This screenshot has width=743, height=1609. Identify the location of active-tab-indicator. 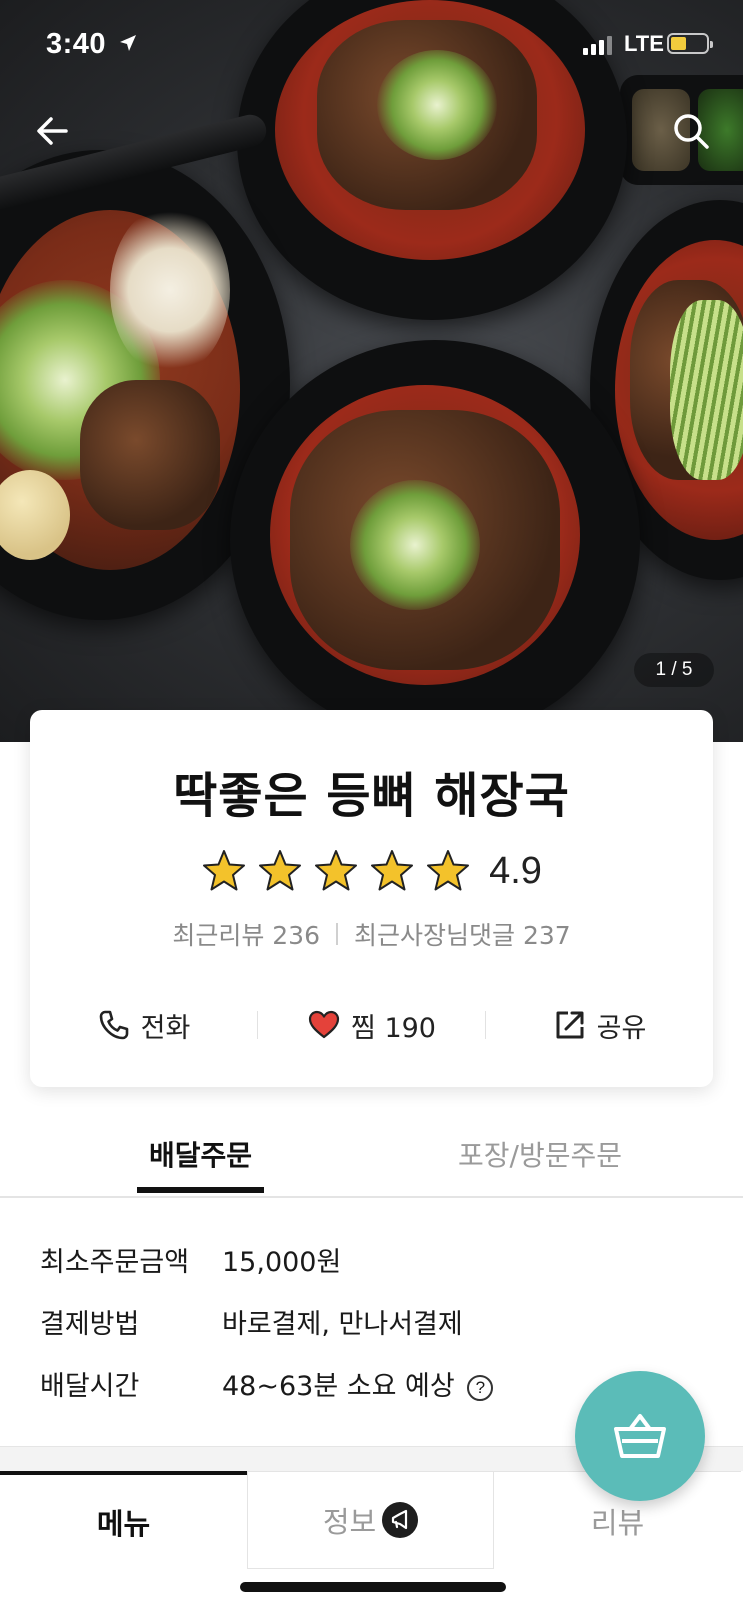
(200, 1190).